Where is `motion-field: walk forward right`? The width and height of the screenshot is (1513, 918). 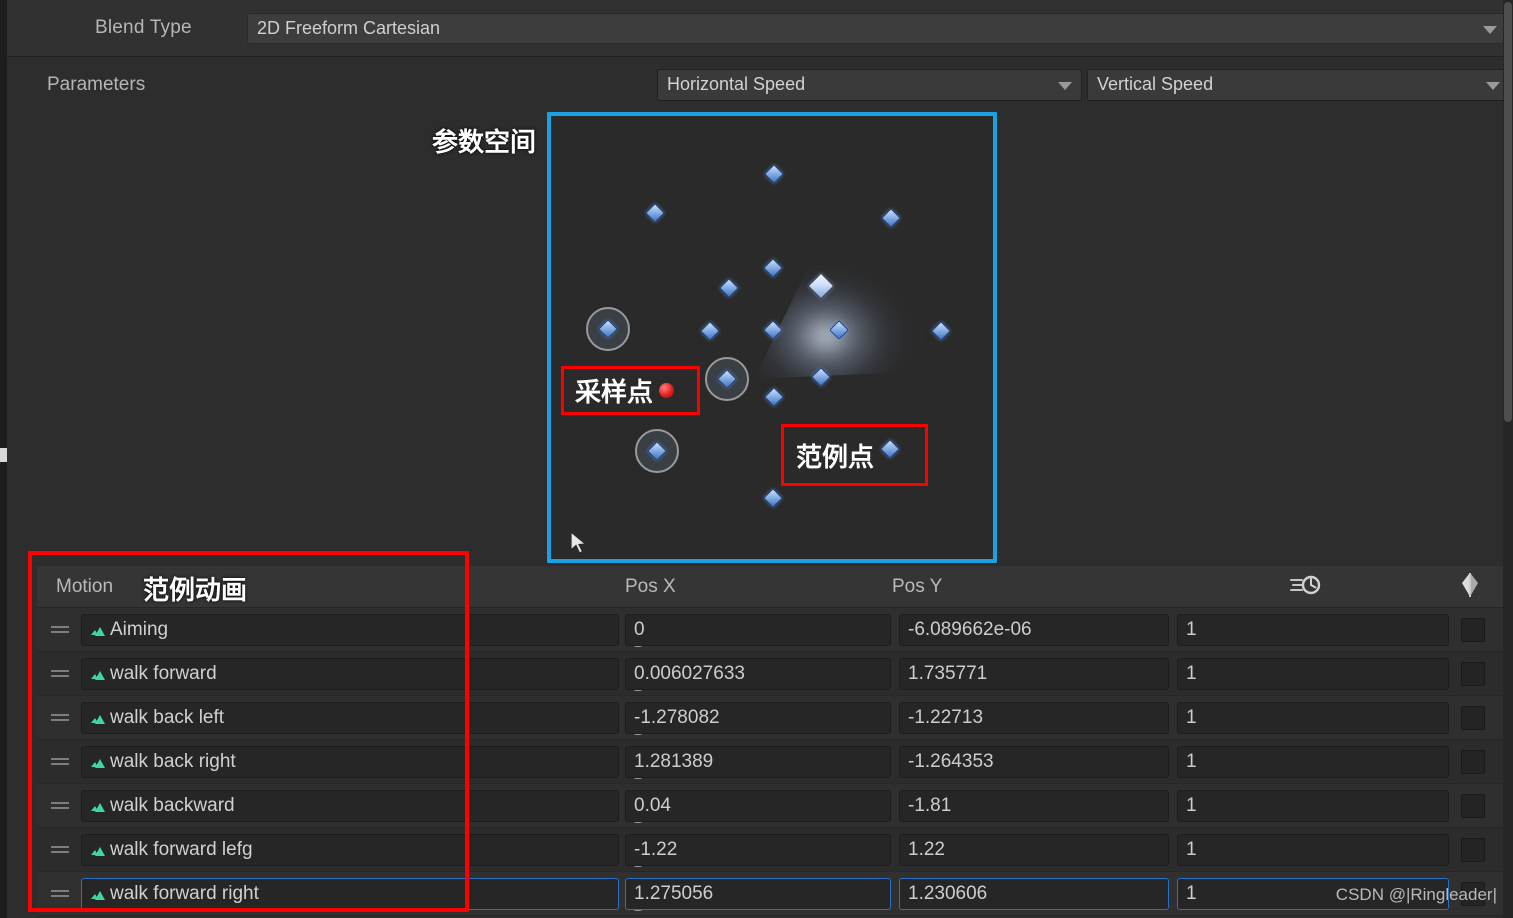 motion-field: walk forward right is located at coordinates (364, 894).